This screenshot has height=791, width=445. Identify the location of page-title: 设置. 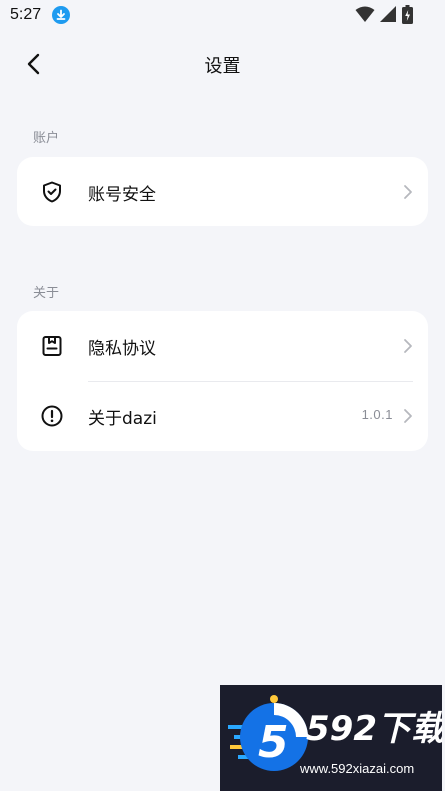
(222, 66).